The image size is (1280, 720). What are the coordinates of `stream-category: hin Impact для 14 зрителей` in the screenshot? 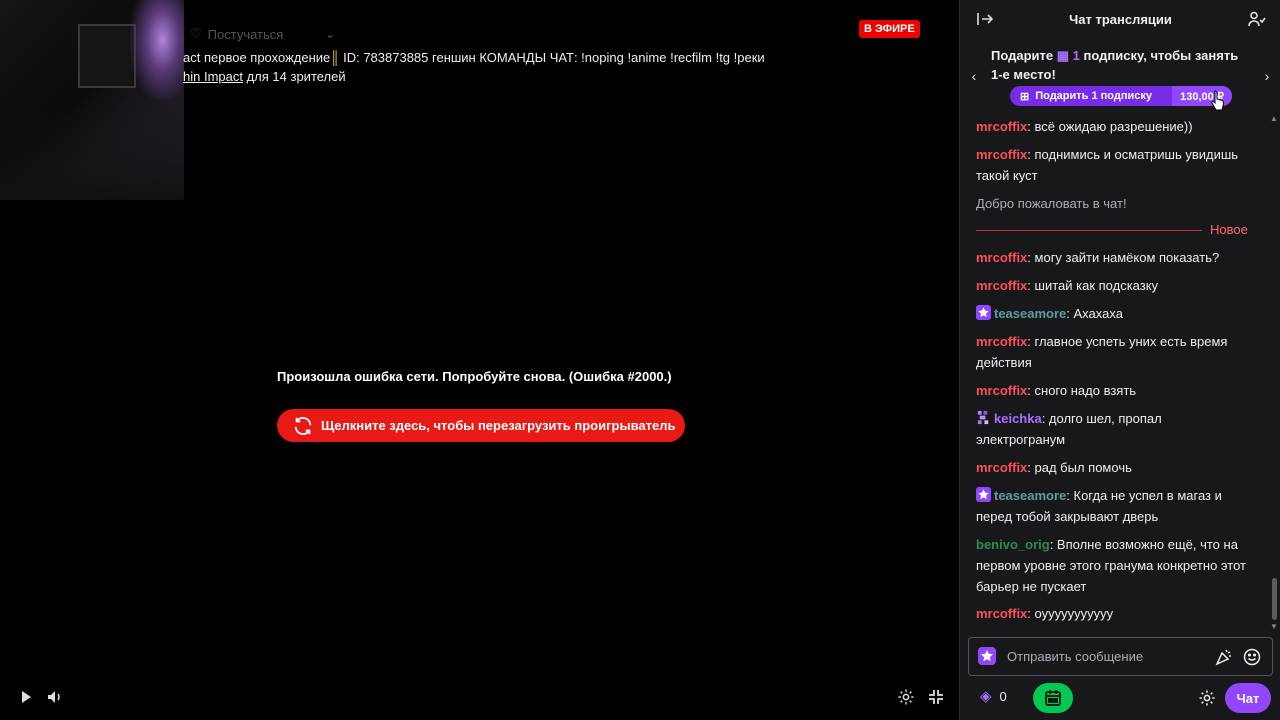 It's located at (264, 76).